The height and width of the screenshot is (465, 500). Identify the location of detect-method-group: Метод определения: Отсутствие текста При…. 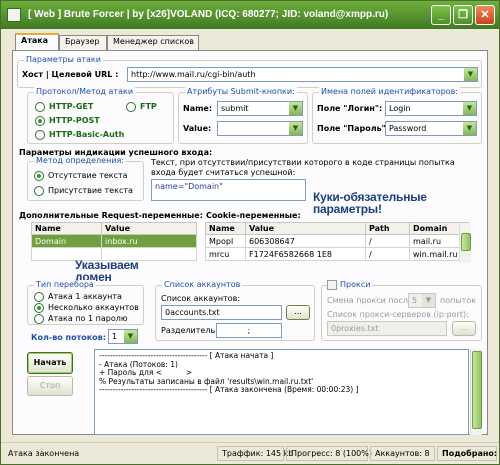
(85, 178).